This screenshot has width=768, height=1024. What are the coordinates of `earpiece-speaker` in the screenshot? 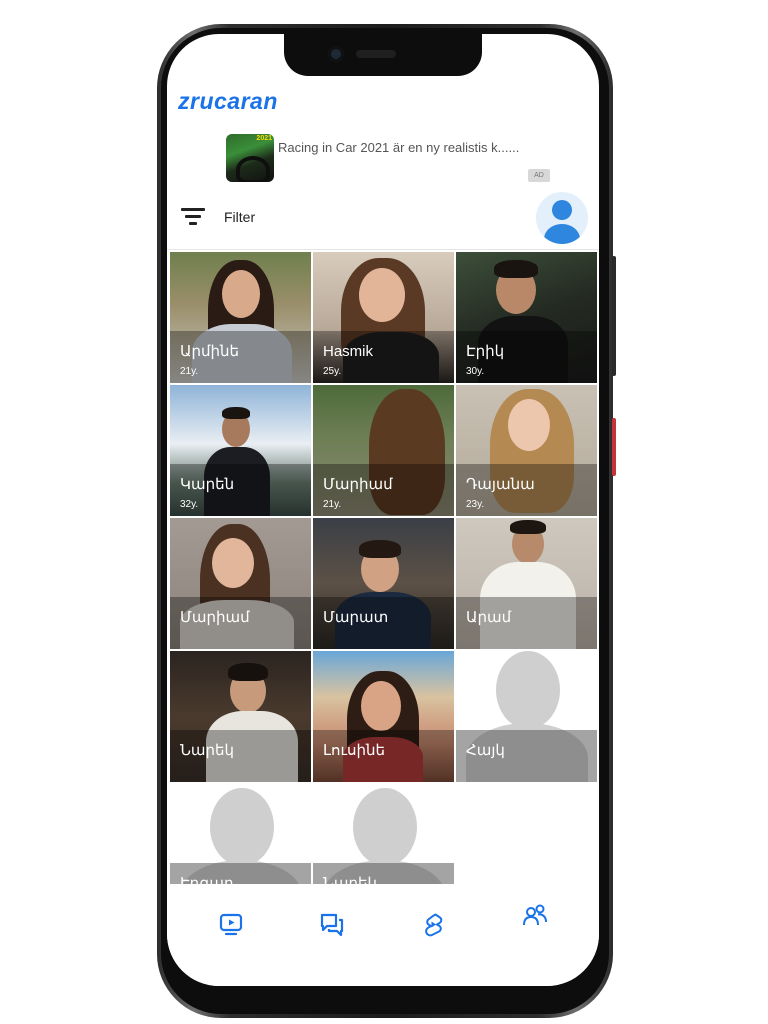 It's located at (376, 54).